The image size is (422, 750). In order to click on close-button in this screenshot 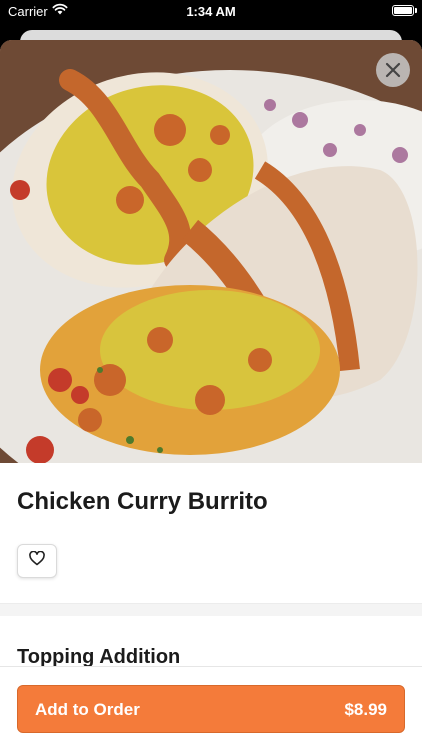, I will do `click(393, 70)`.